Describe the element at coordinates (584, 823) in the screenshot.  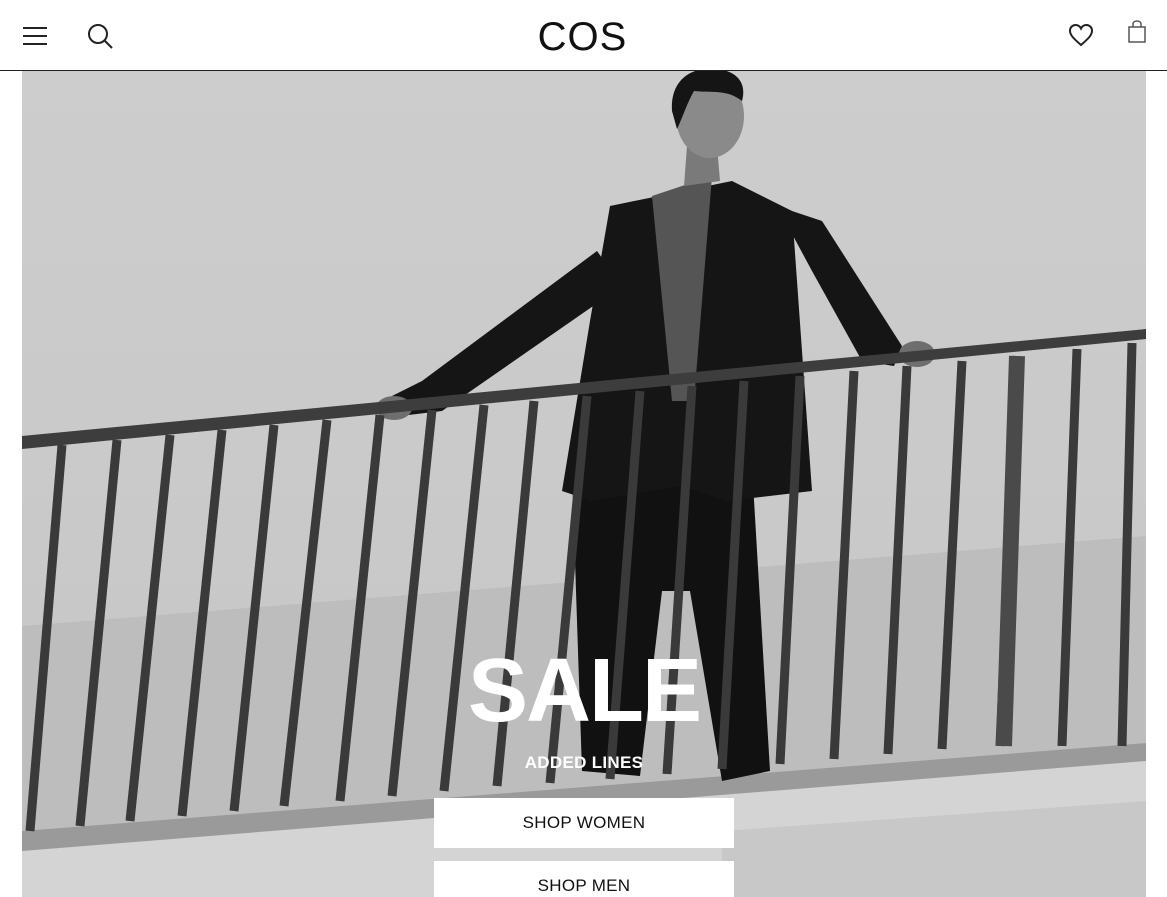
I see `shop-women-button: SHOP WOMEN` at that location.